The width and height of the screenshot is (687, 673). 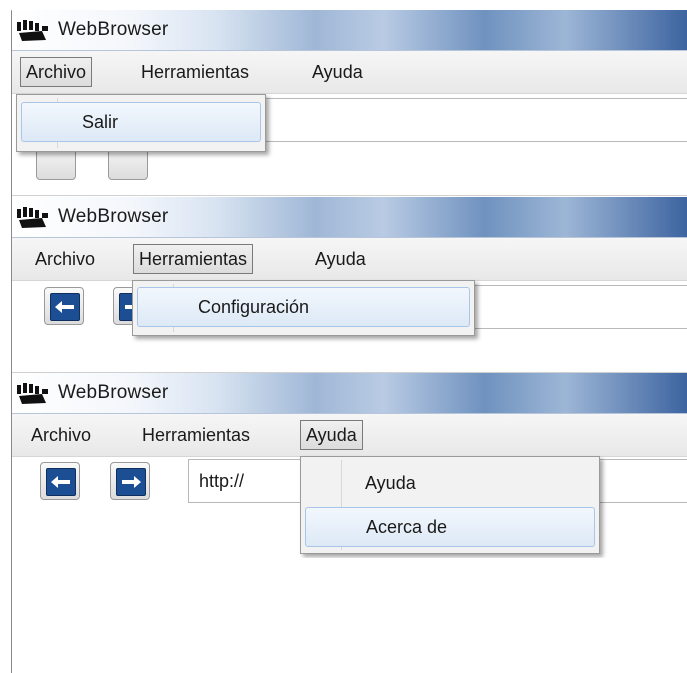 I want to click on menu-item-label: Salir, so click(x=100, y=122).